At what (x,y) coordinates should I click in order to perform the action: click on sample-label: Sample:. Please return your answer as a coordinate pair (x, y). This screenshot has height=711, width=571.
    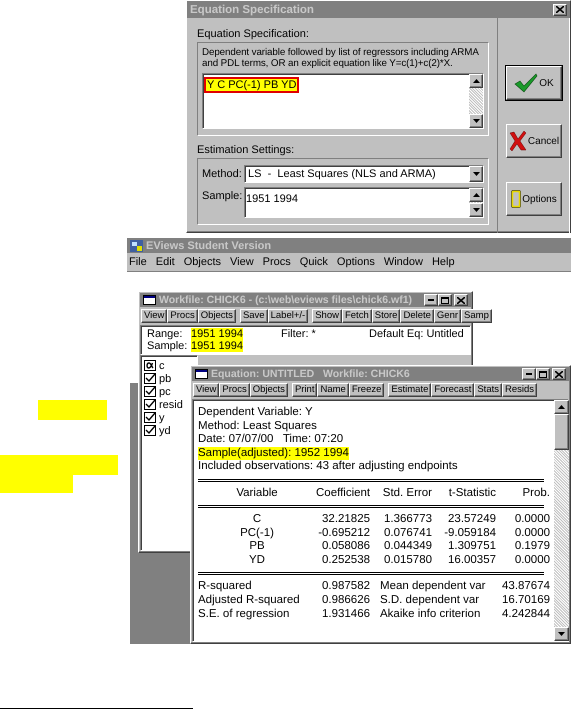
    Looking at the image, I should click on (167, 346).